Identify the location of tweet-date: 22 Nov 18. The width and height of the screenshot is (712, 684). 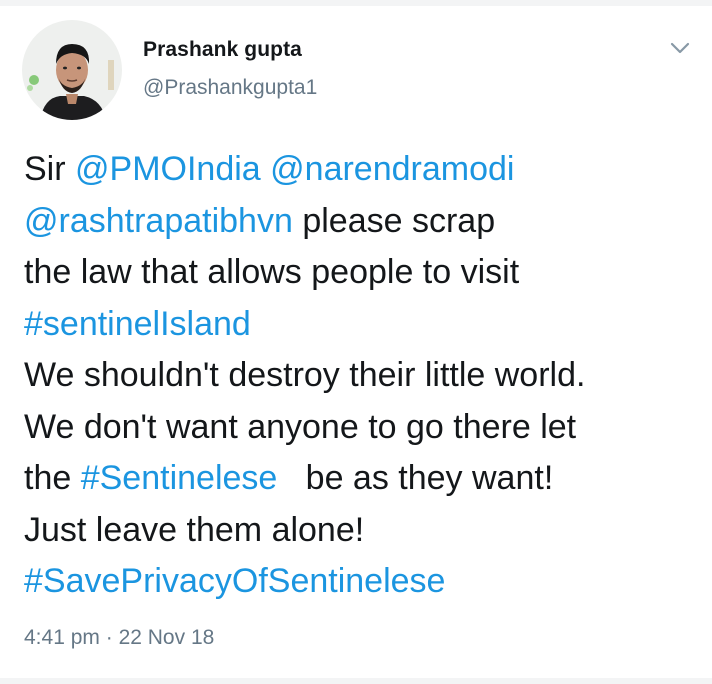
(166, 637).